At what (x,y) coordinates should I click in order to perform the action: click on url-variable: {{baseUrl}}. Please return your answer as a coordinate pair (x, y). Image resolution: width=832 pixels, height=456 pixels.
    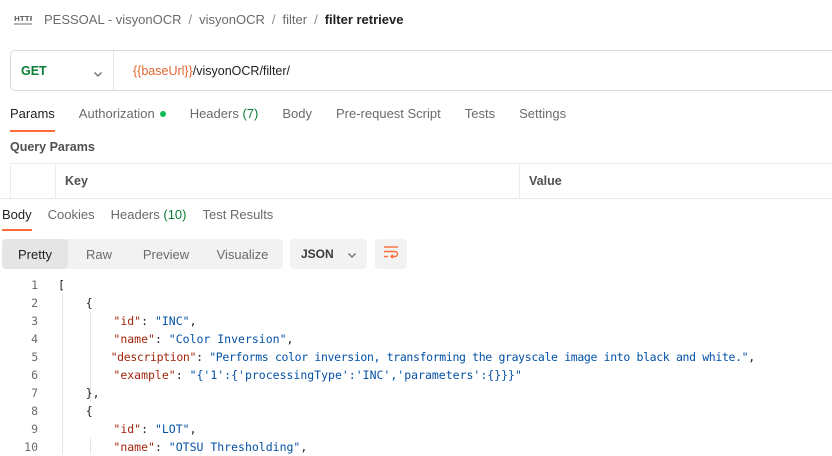
    Looking at the image, I should click on (163, 70).